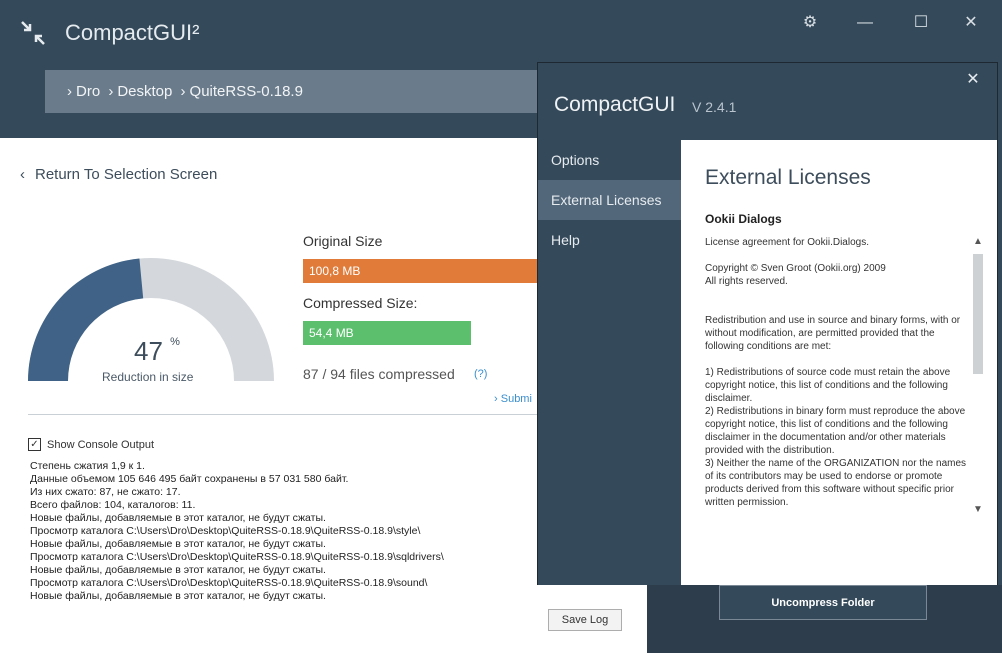 The height and width of the screenshot is (653, 1002). I want to click on reduction-label: Reduction in size, so click(148, 377).